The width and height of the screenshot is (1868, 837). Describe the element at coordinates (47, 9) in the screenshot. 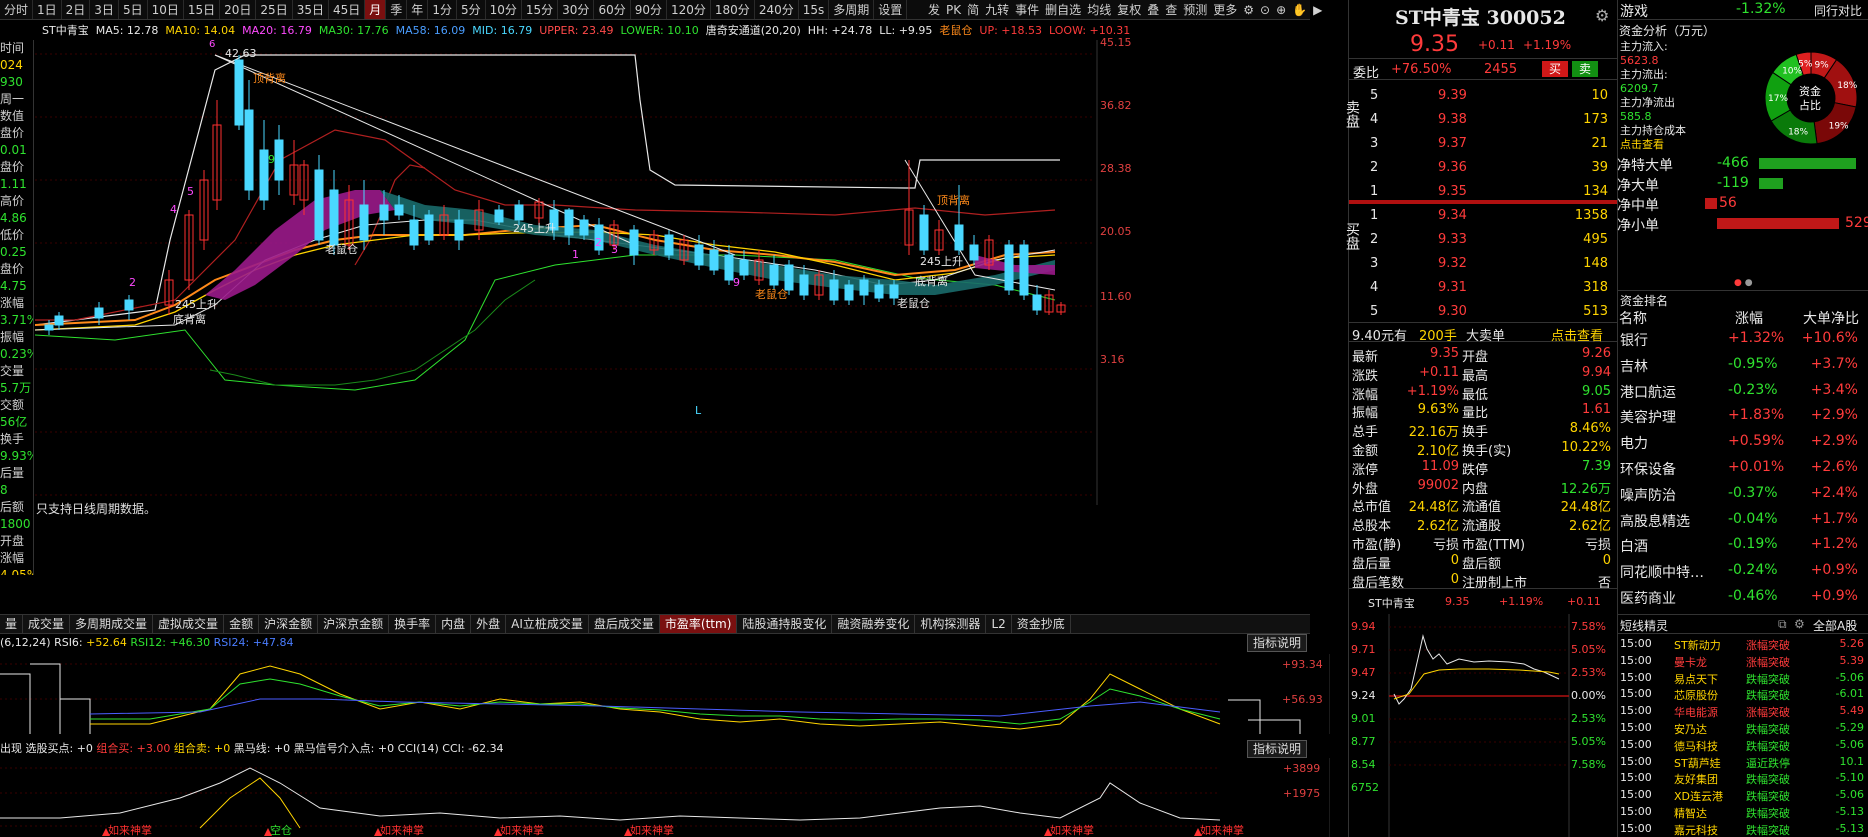

I see `period-button: 1日` at that location.